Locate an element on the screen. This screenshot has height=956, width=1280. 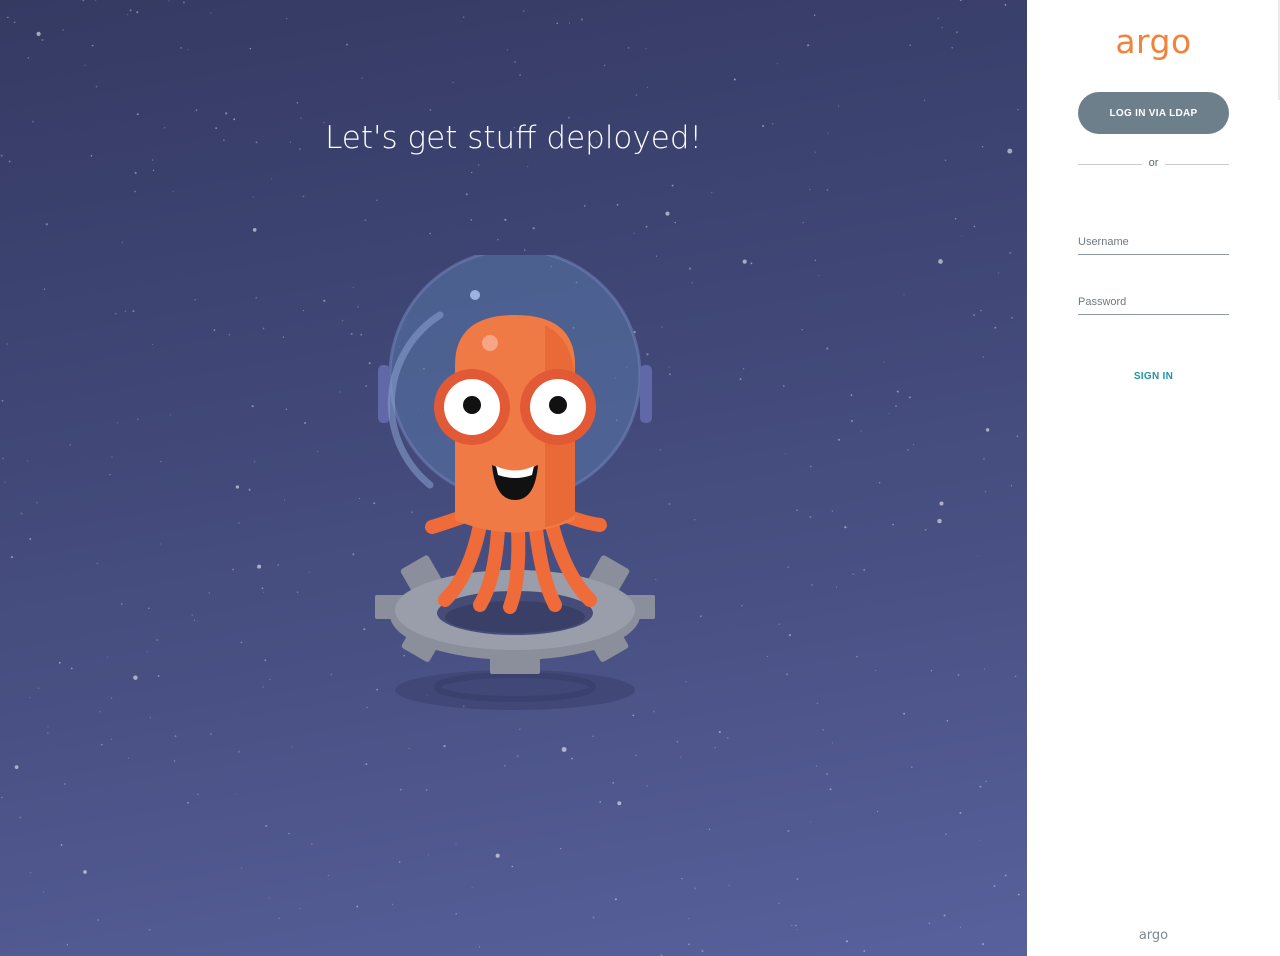
footer-argo-logo: argo is located at coordinates (1153, 935).